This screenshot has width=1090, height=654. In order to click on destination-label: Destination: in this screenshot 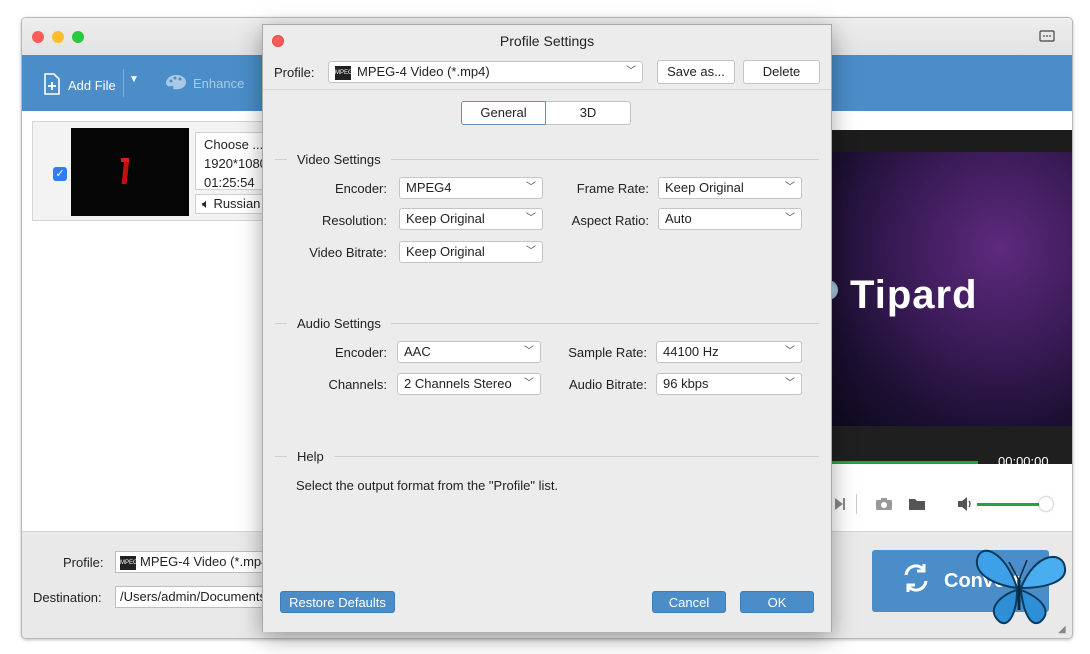, I will do `click(67, 597)`.